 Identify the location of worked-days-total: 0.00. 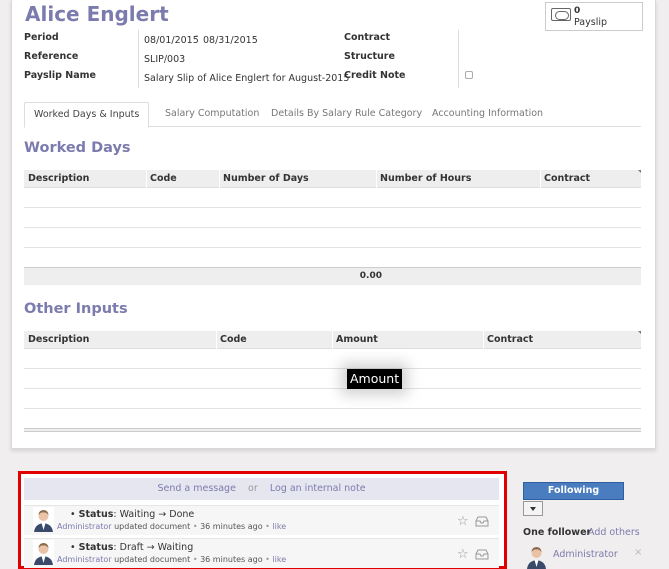
(370, 276).